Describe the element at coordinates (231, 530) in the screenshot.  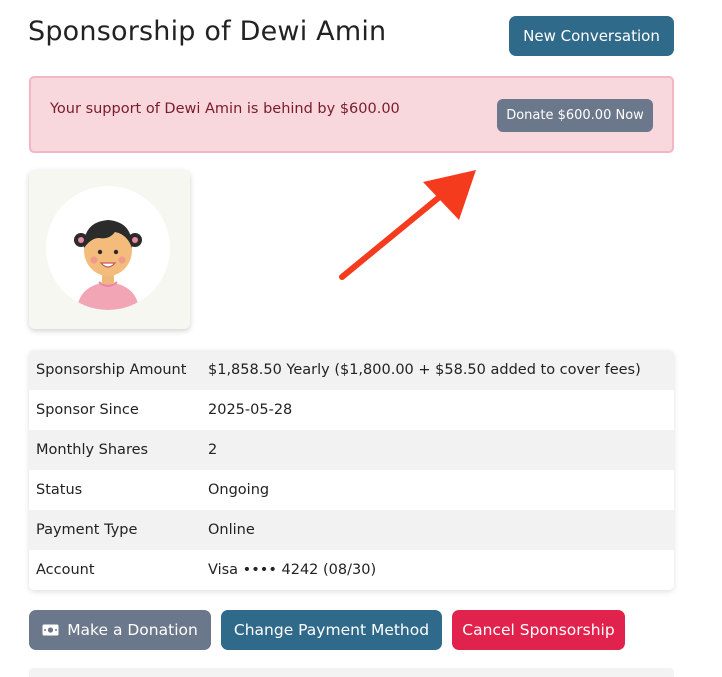
I see `row-value: Online` at that location.